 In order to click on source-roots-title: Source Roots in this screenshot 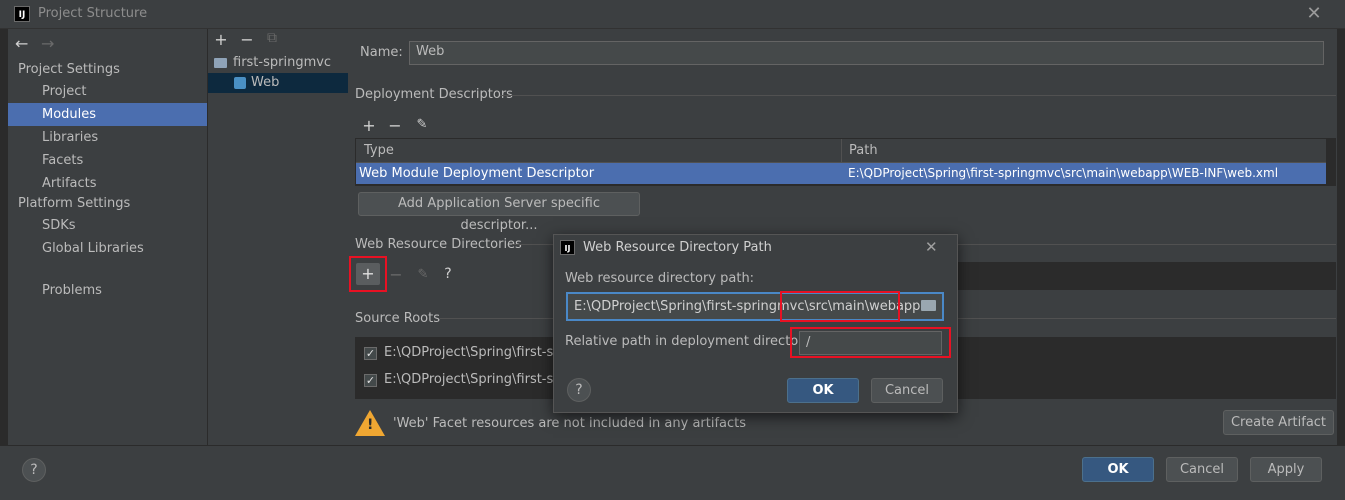, I will do `click(398, 318)`.